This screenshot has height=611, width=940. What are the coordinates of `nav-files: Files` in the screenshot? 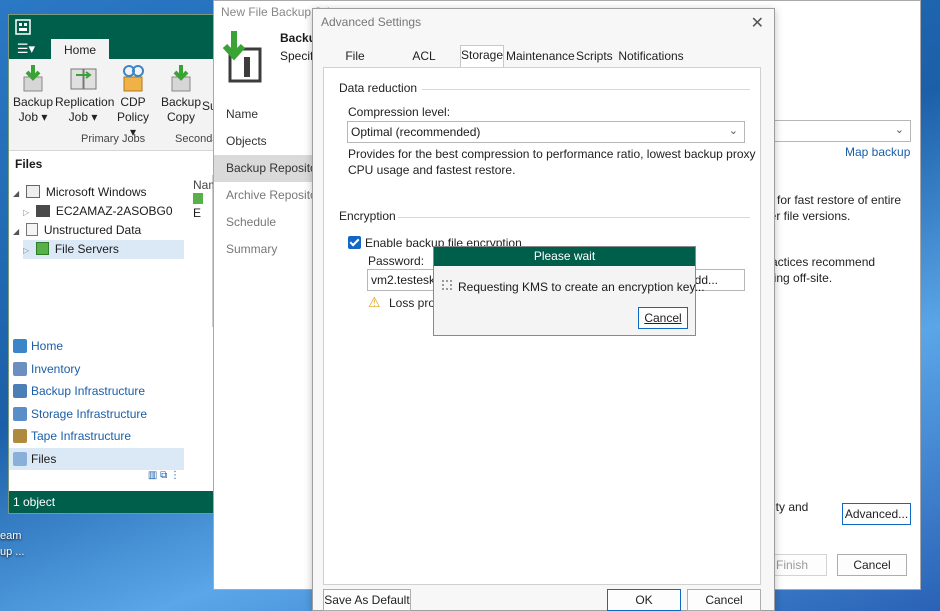 It's located at (96, 458).